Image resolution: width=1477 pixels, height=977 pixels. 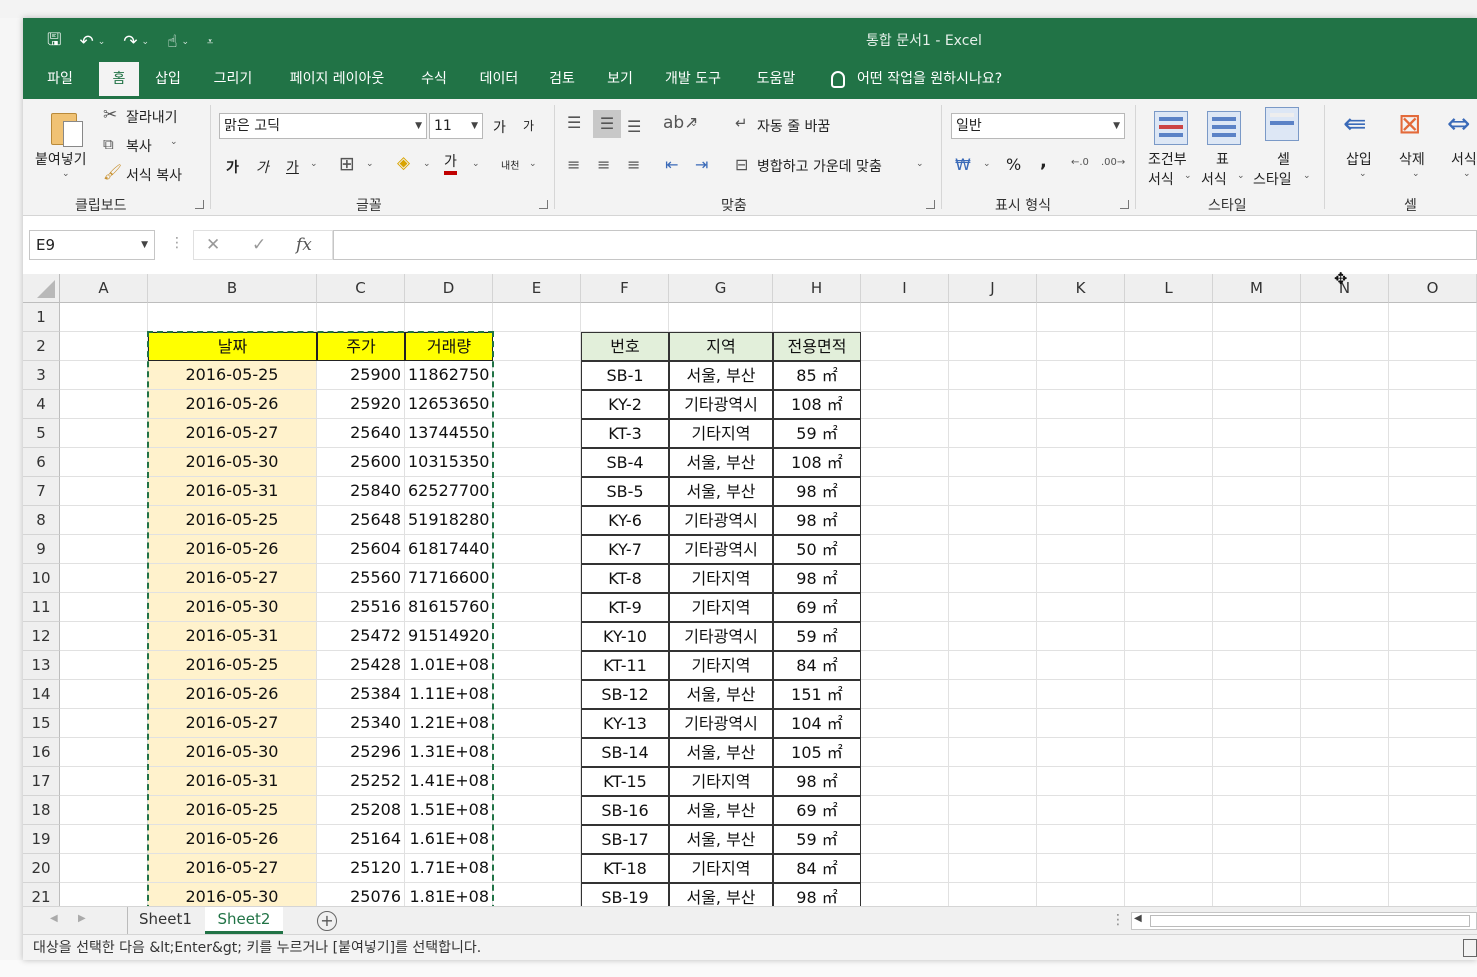 What do you see at coordinates (449, 288) in the screenshot?
I see `column-header-d: D` at bounding box center [449, 288].